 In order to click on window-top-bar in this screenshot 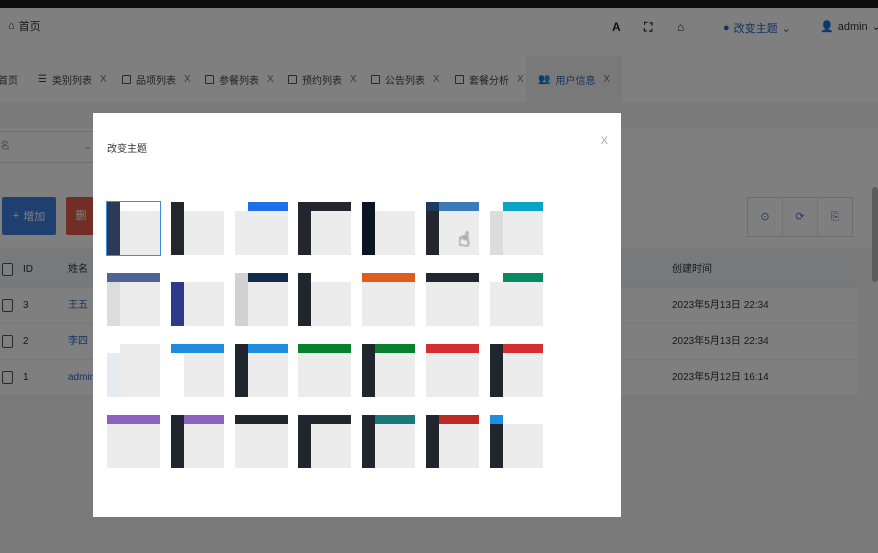, I will do `click(439, 4)`.